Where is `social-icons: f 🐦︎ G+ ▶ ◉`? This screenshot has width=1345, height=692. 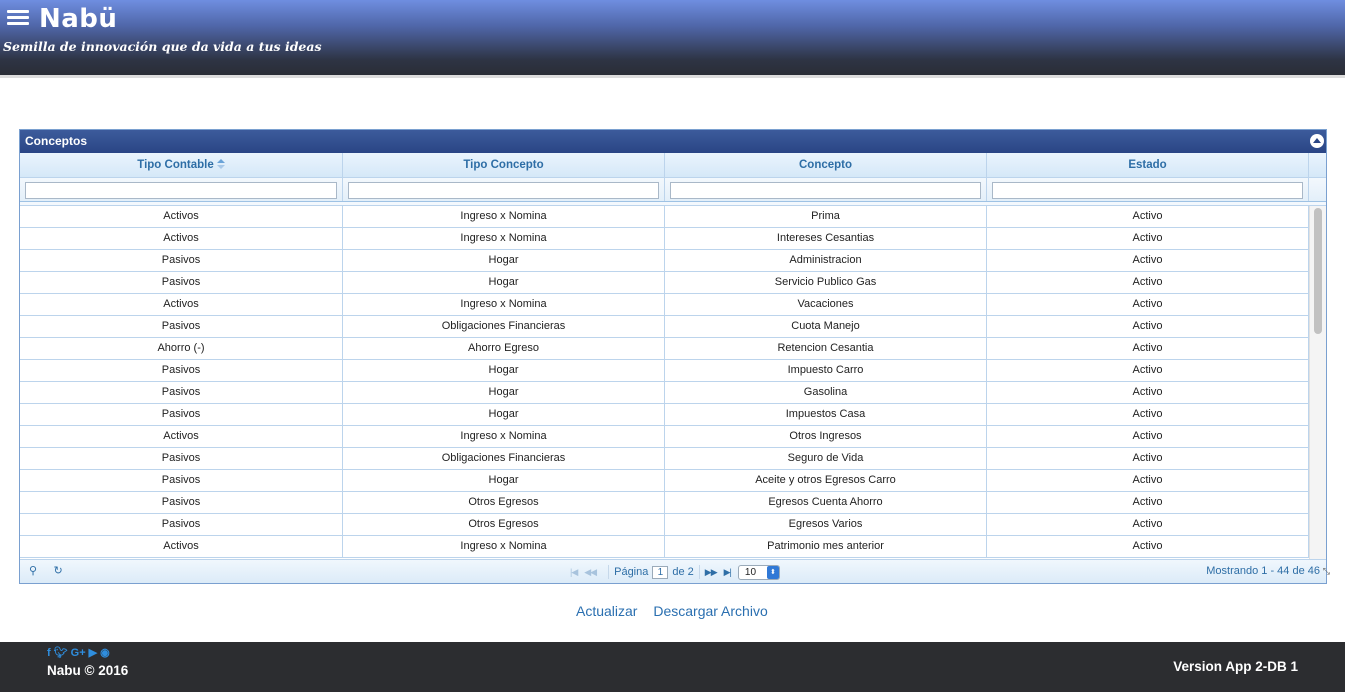
social-icons: f 🐦︎ G+ ▶ ◉ is located at coordinates (78, 653).